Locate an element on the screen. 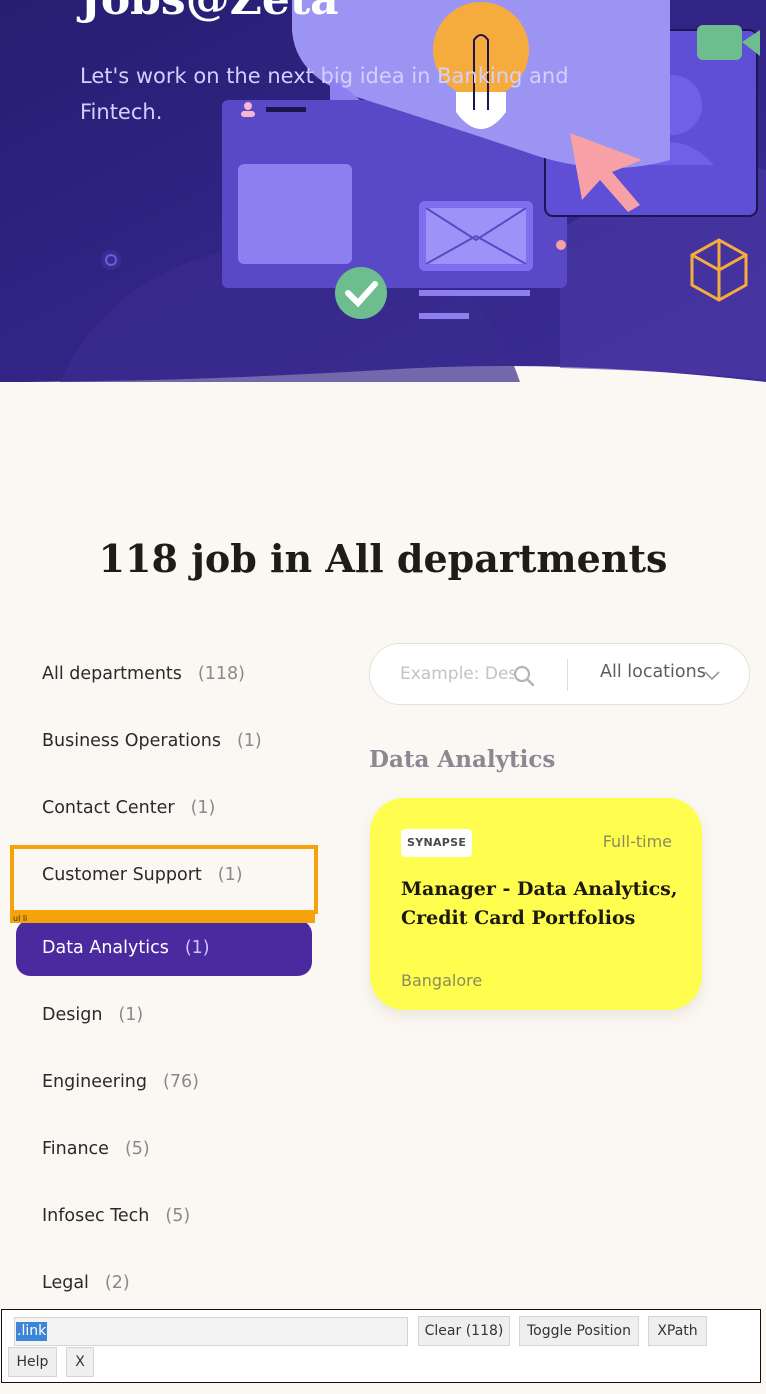  job-location: Bangalore is located at coordinates (442, 980).